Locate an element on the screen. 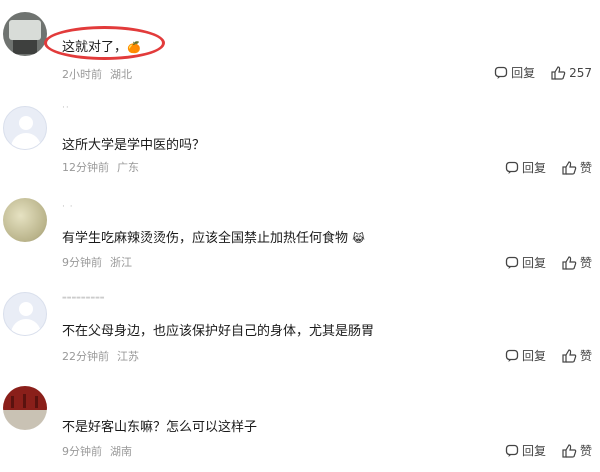 The width and height of the screenshot is (600, 472). comment-meta: 22分钟前 江苏 is located at coordinates (100, 356).